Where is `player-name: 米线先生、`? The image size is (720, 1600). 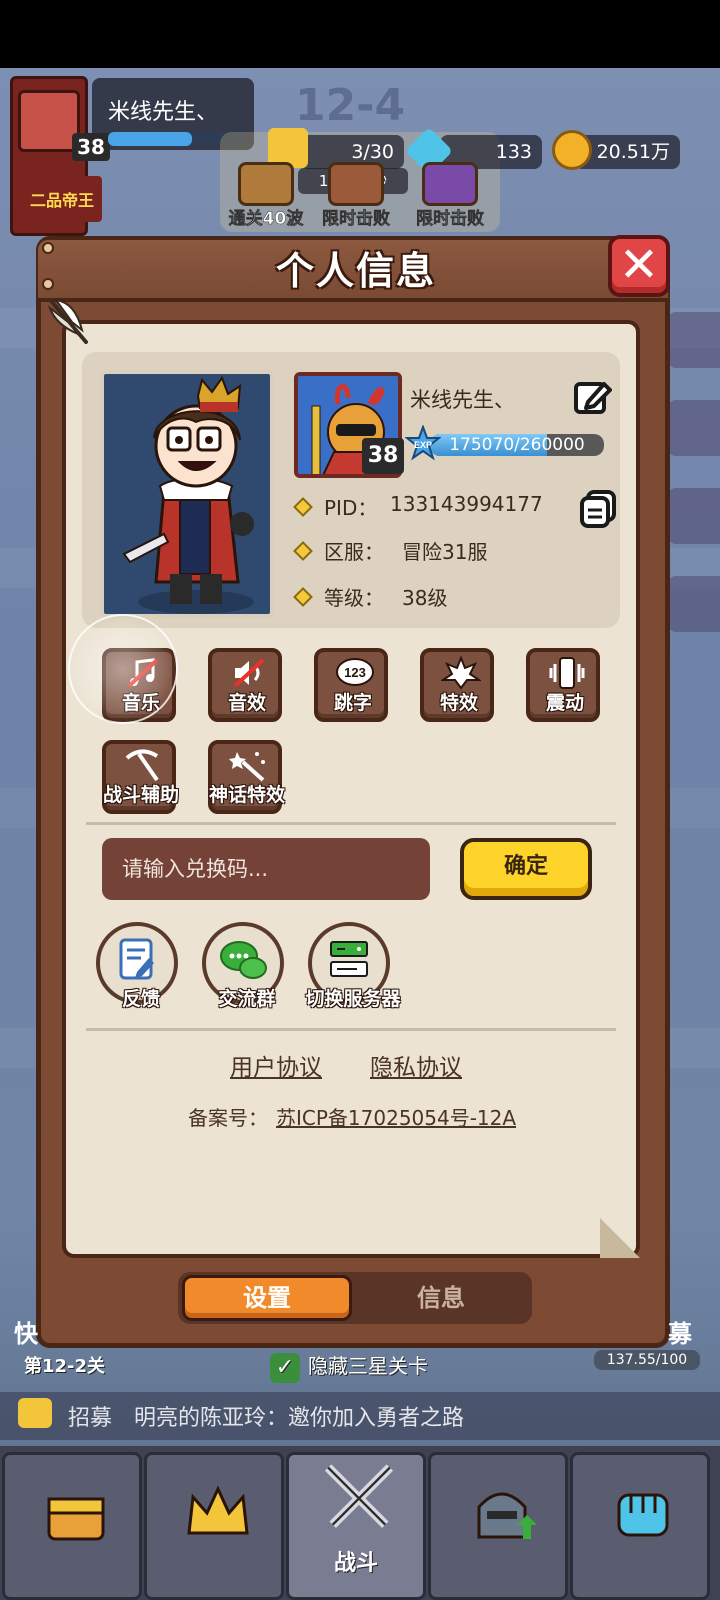
player-name: 米线先生、 is located at coordinates (163, 112).